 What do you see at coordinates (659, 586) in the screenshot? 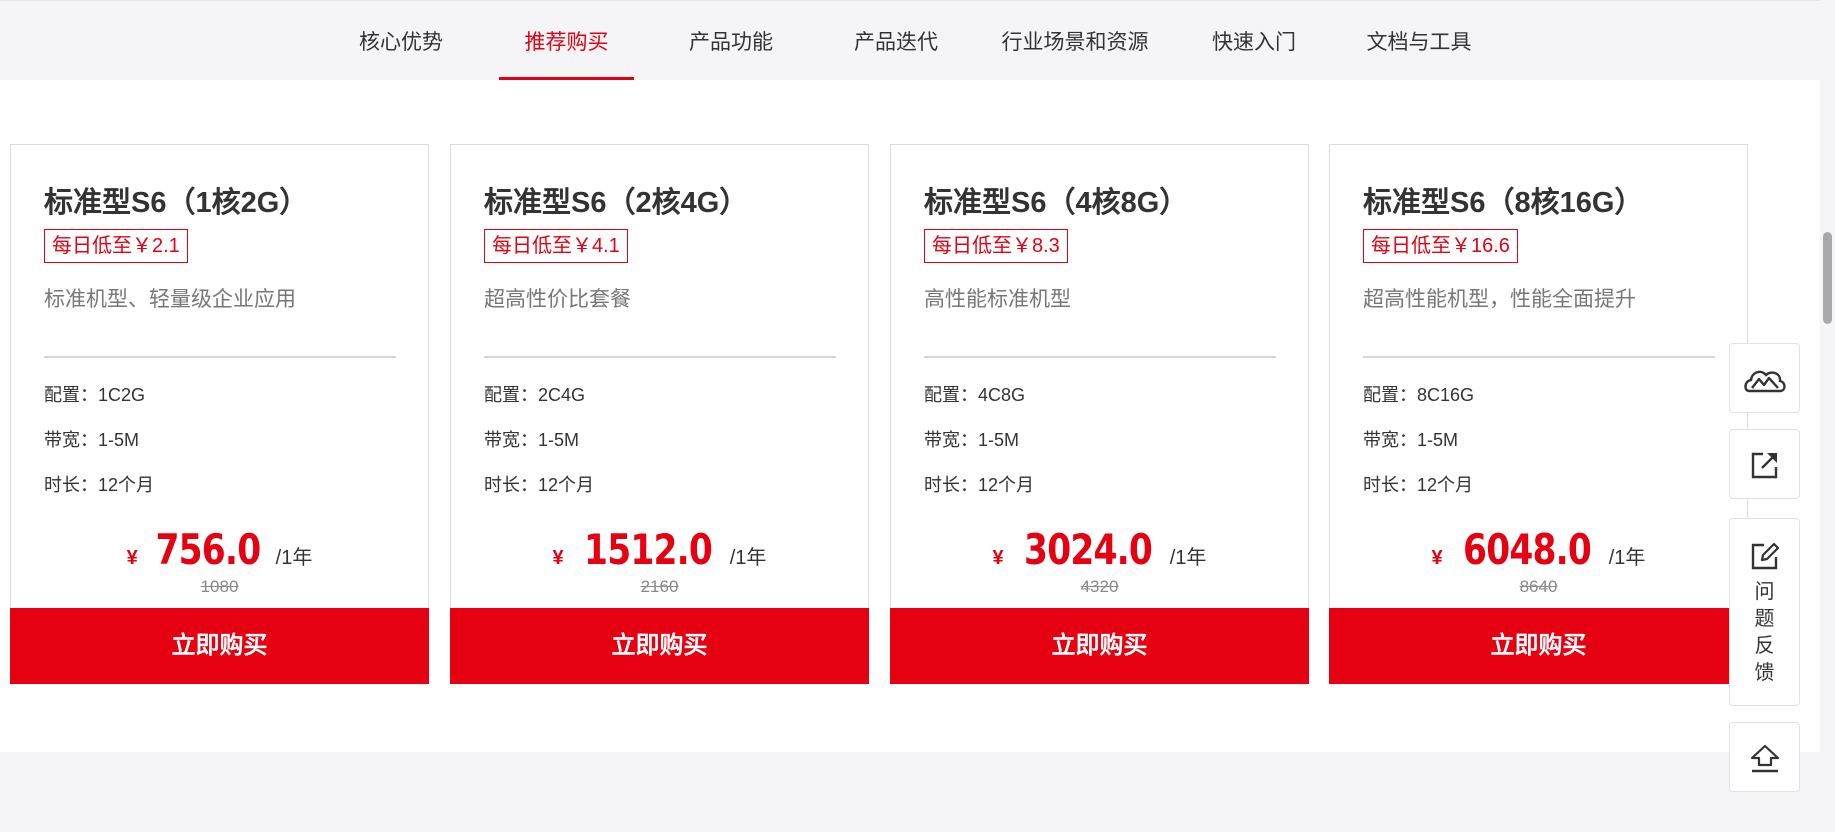
I see `original-price: 2160` at bounding box center [659, 586].